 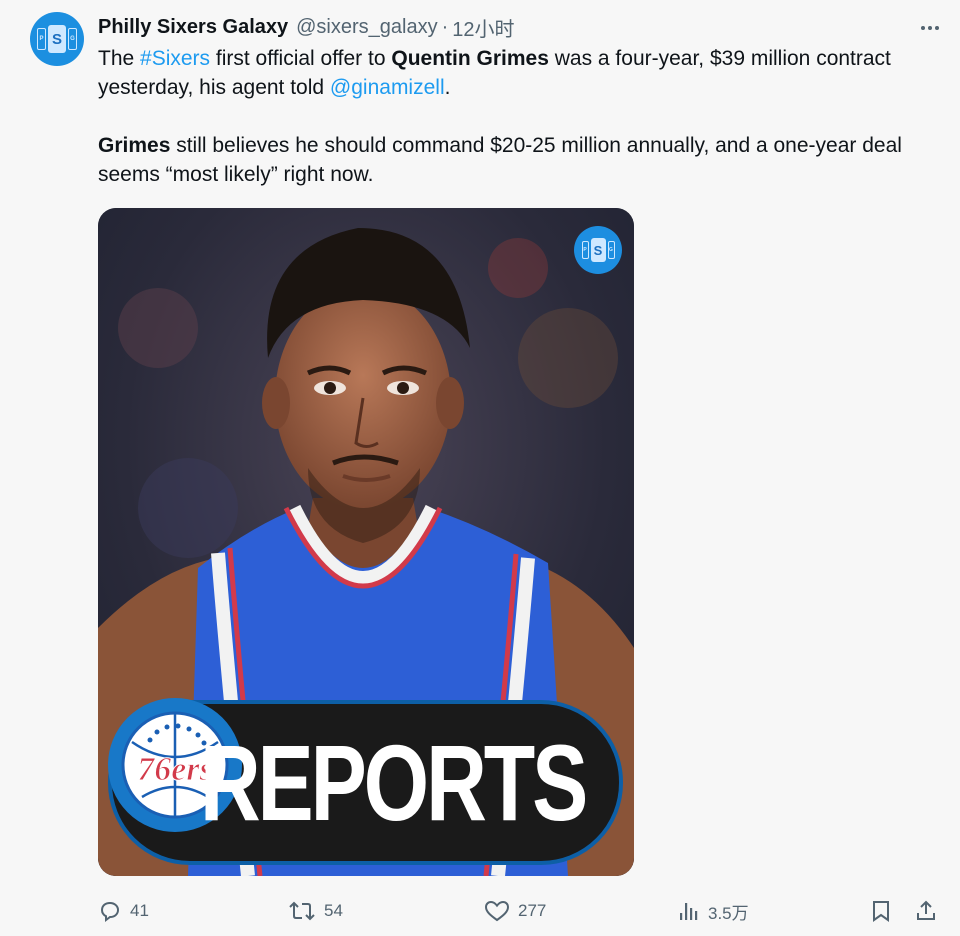 I want to click on author-name: Philly Sixers Galaxy, so click(x=193, y=27).